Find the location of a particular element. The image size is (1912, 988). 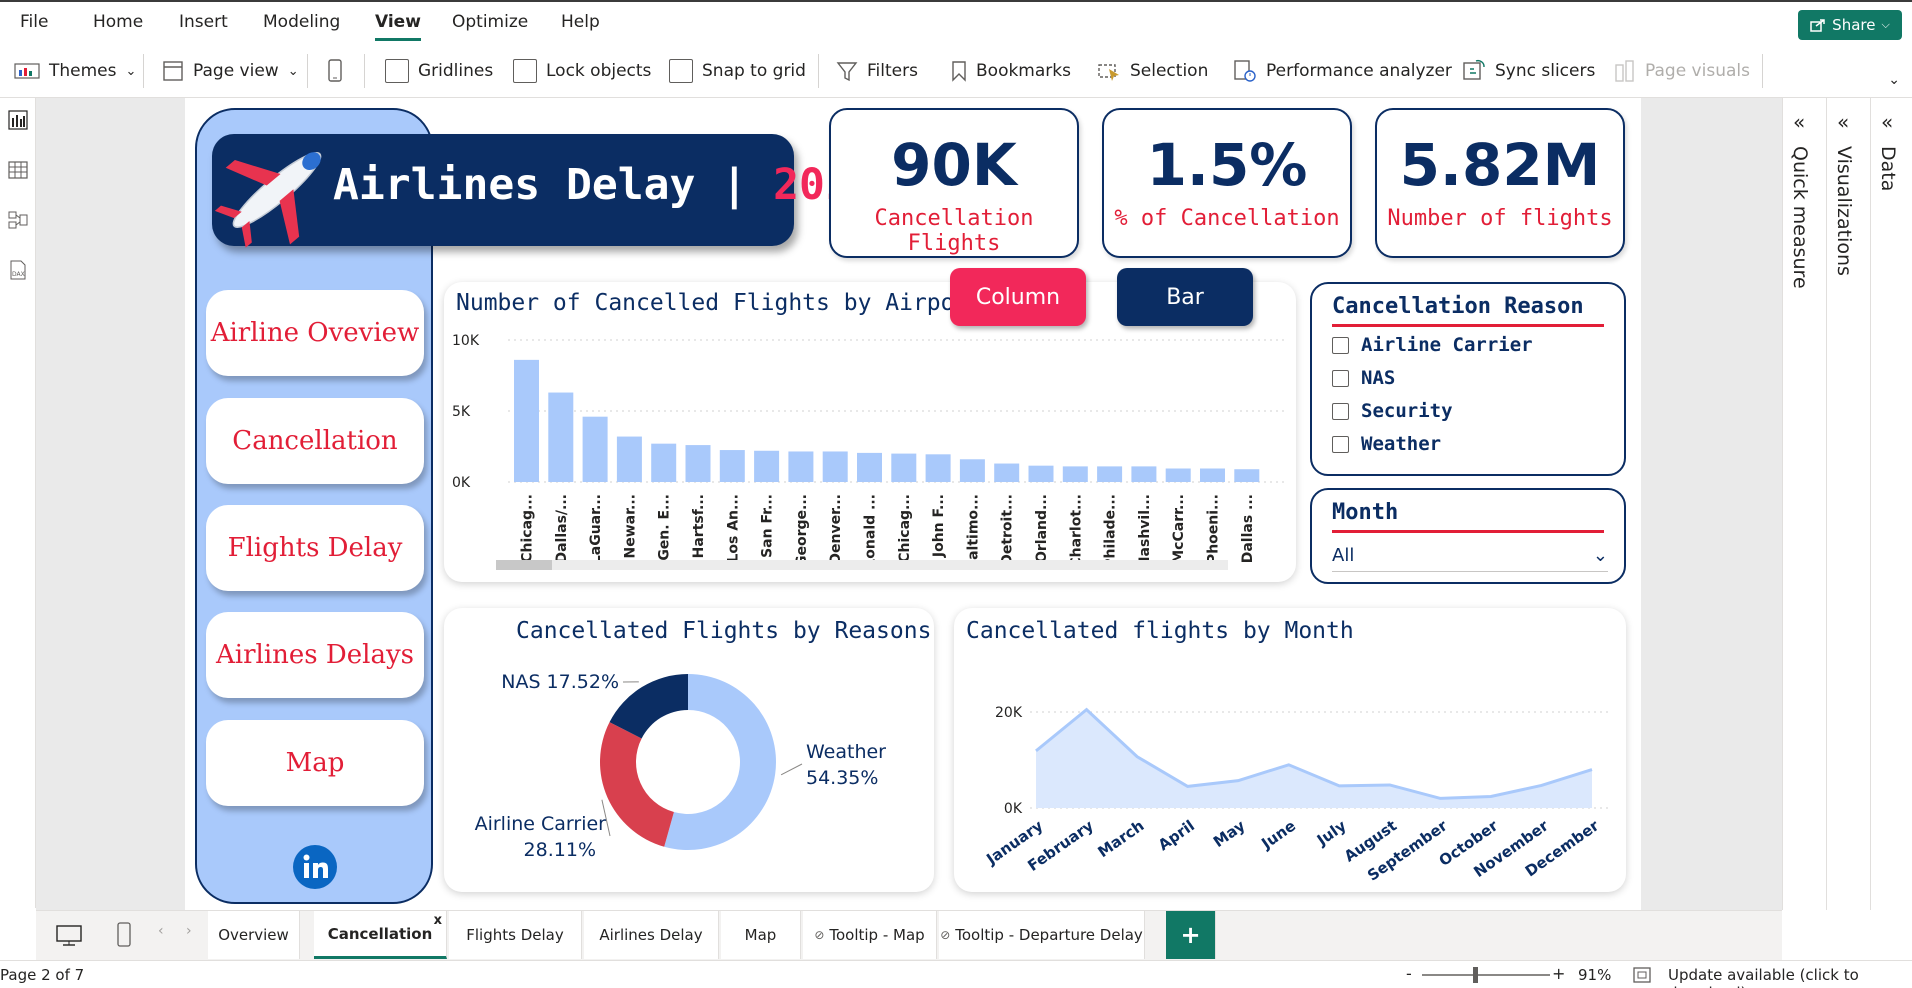

kpi-value: 5.82M is located at coordinates (1500, 165).